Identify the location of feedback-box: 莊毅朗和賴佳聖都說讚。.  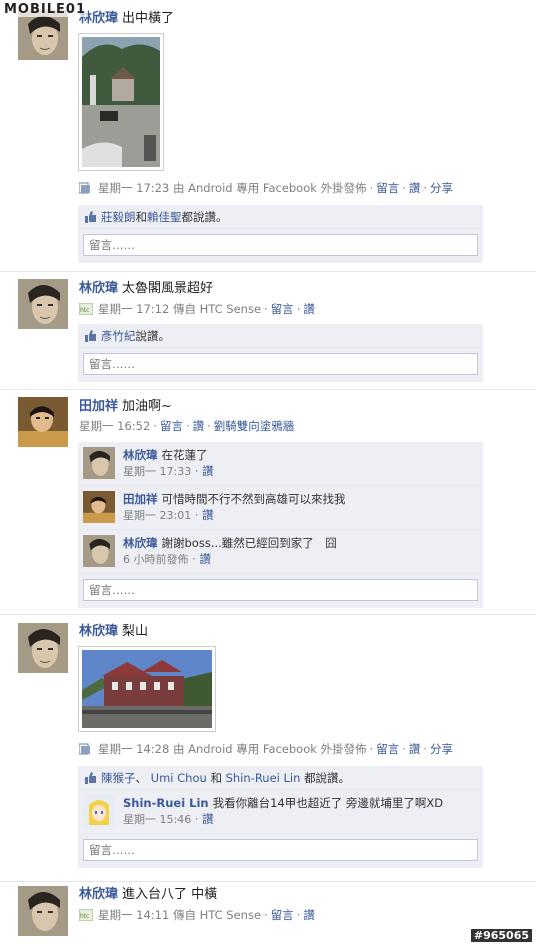
(280, 234).